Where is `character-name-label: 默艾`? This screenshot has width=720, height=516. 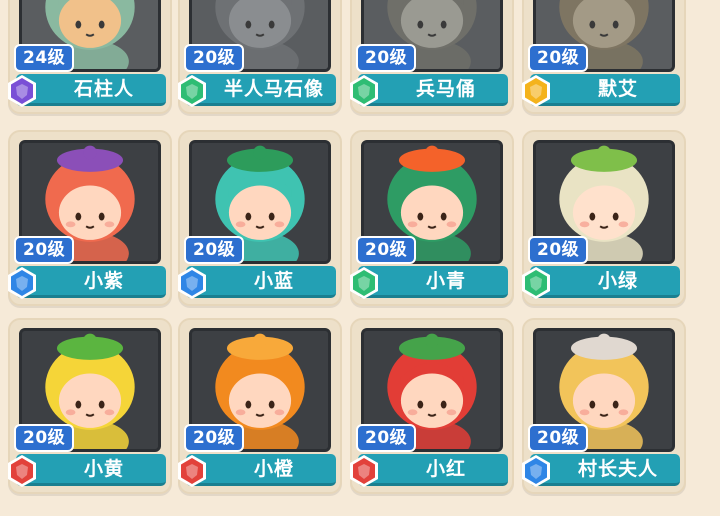
character-name-label: 默艾 is located at coordinates (605, 90).